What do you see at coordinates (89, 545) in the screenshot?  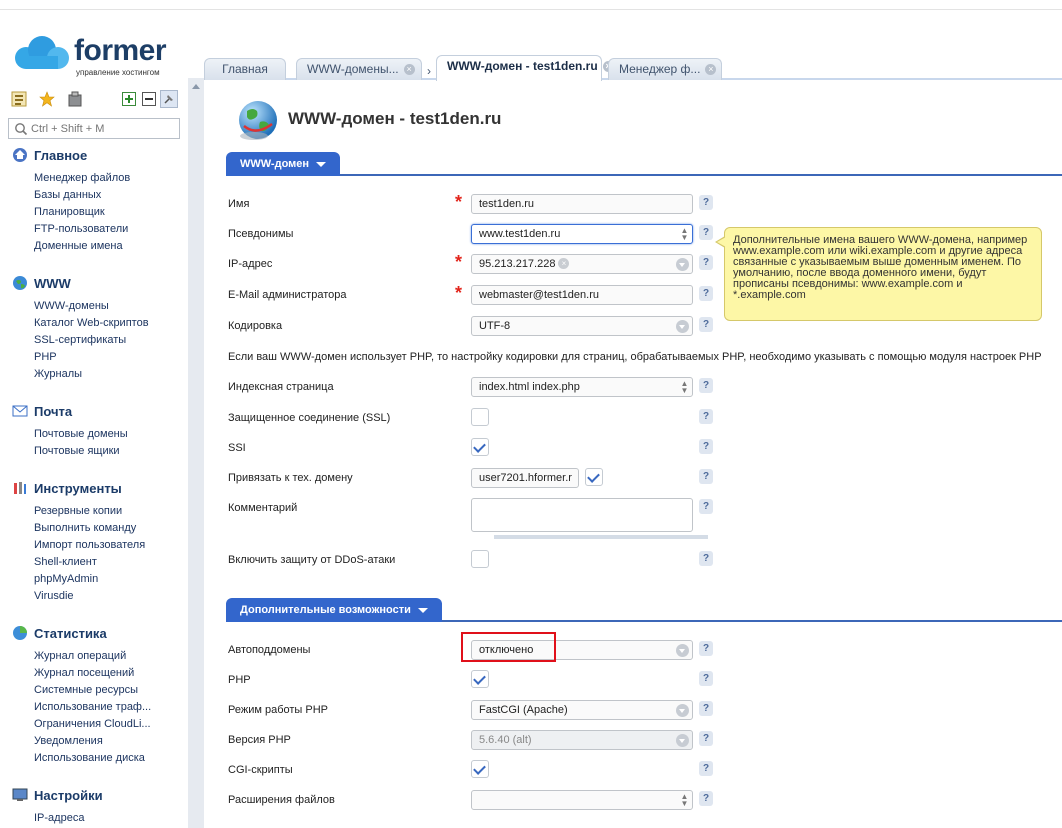 I see `sidebar-item: Импорт пользователя` at bounding box center [89, 545].